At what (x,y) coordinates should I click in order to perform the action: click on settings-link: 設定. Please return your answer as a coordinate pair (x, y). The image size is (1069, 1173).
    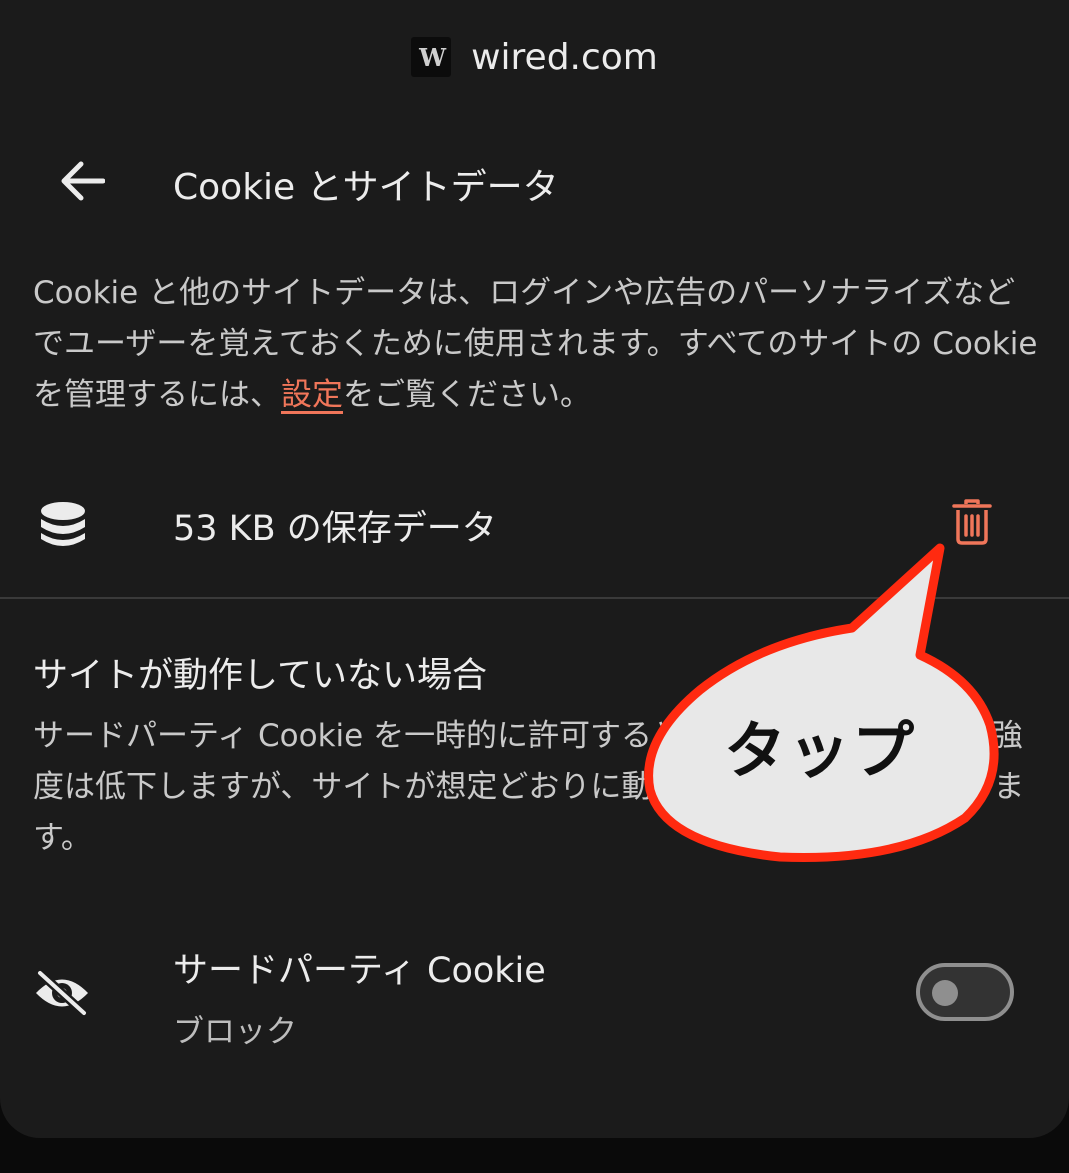
    Looking at the image, I should click on (312, 395).